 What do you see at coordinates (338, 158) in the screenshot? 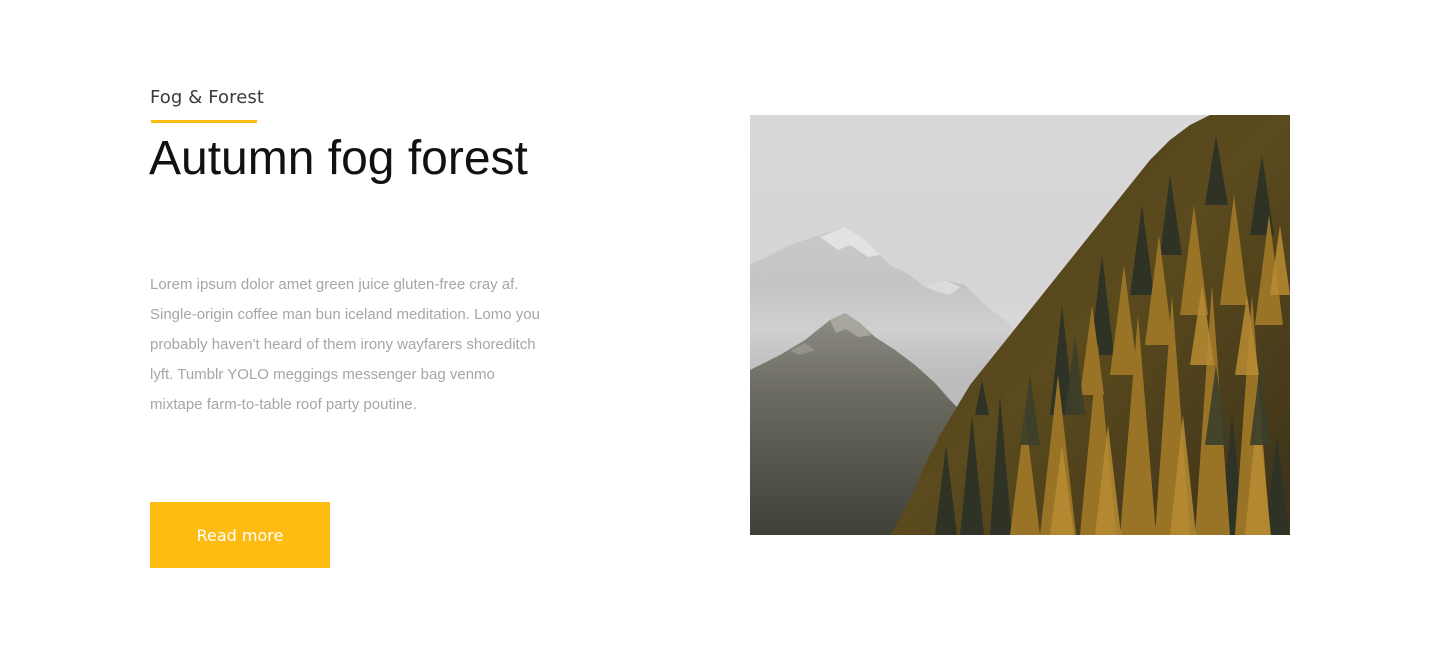
I see `section-title: Autumn fog forest` at bounding box center [338, 158].